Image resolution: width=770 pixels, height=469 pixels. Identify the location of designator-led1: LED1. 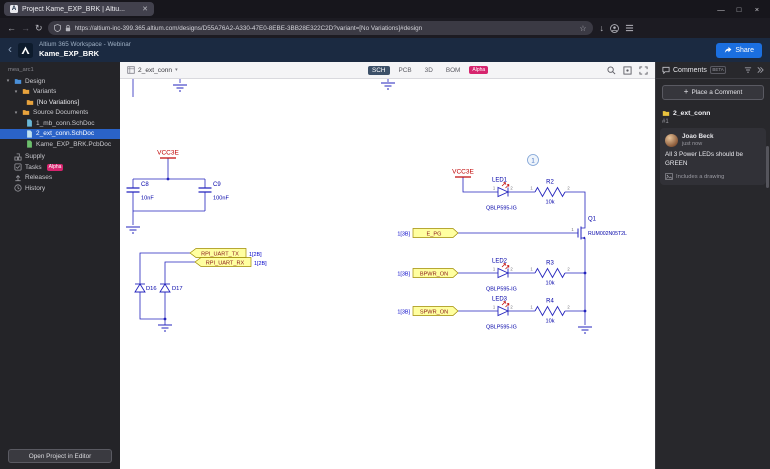
(500, 181).